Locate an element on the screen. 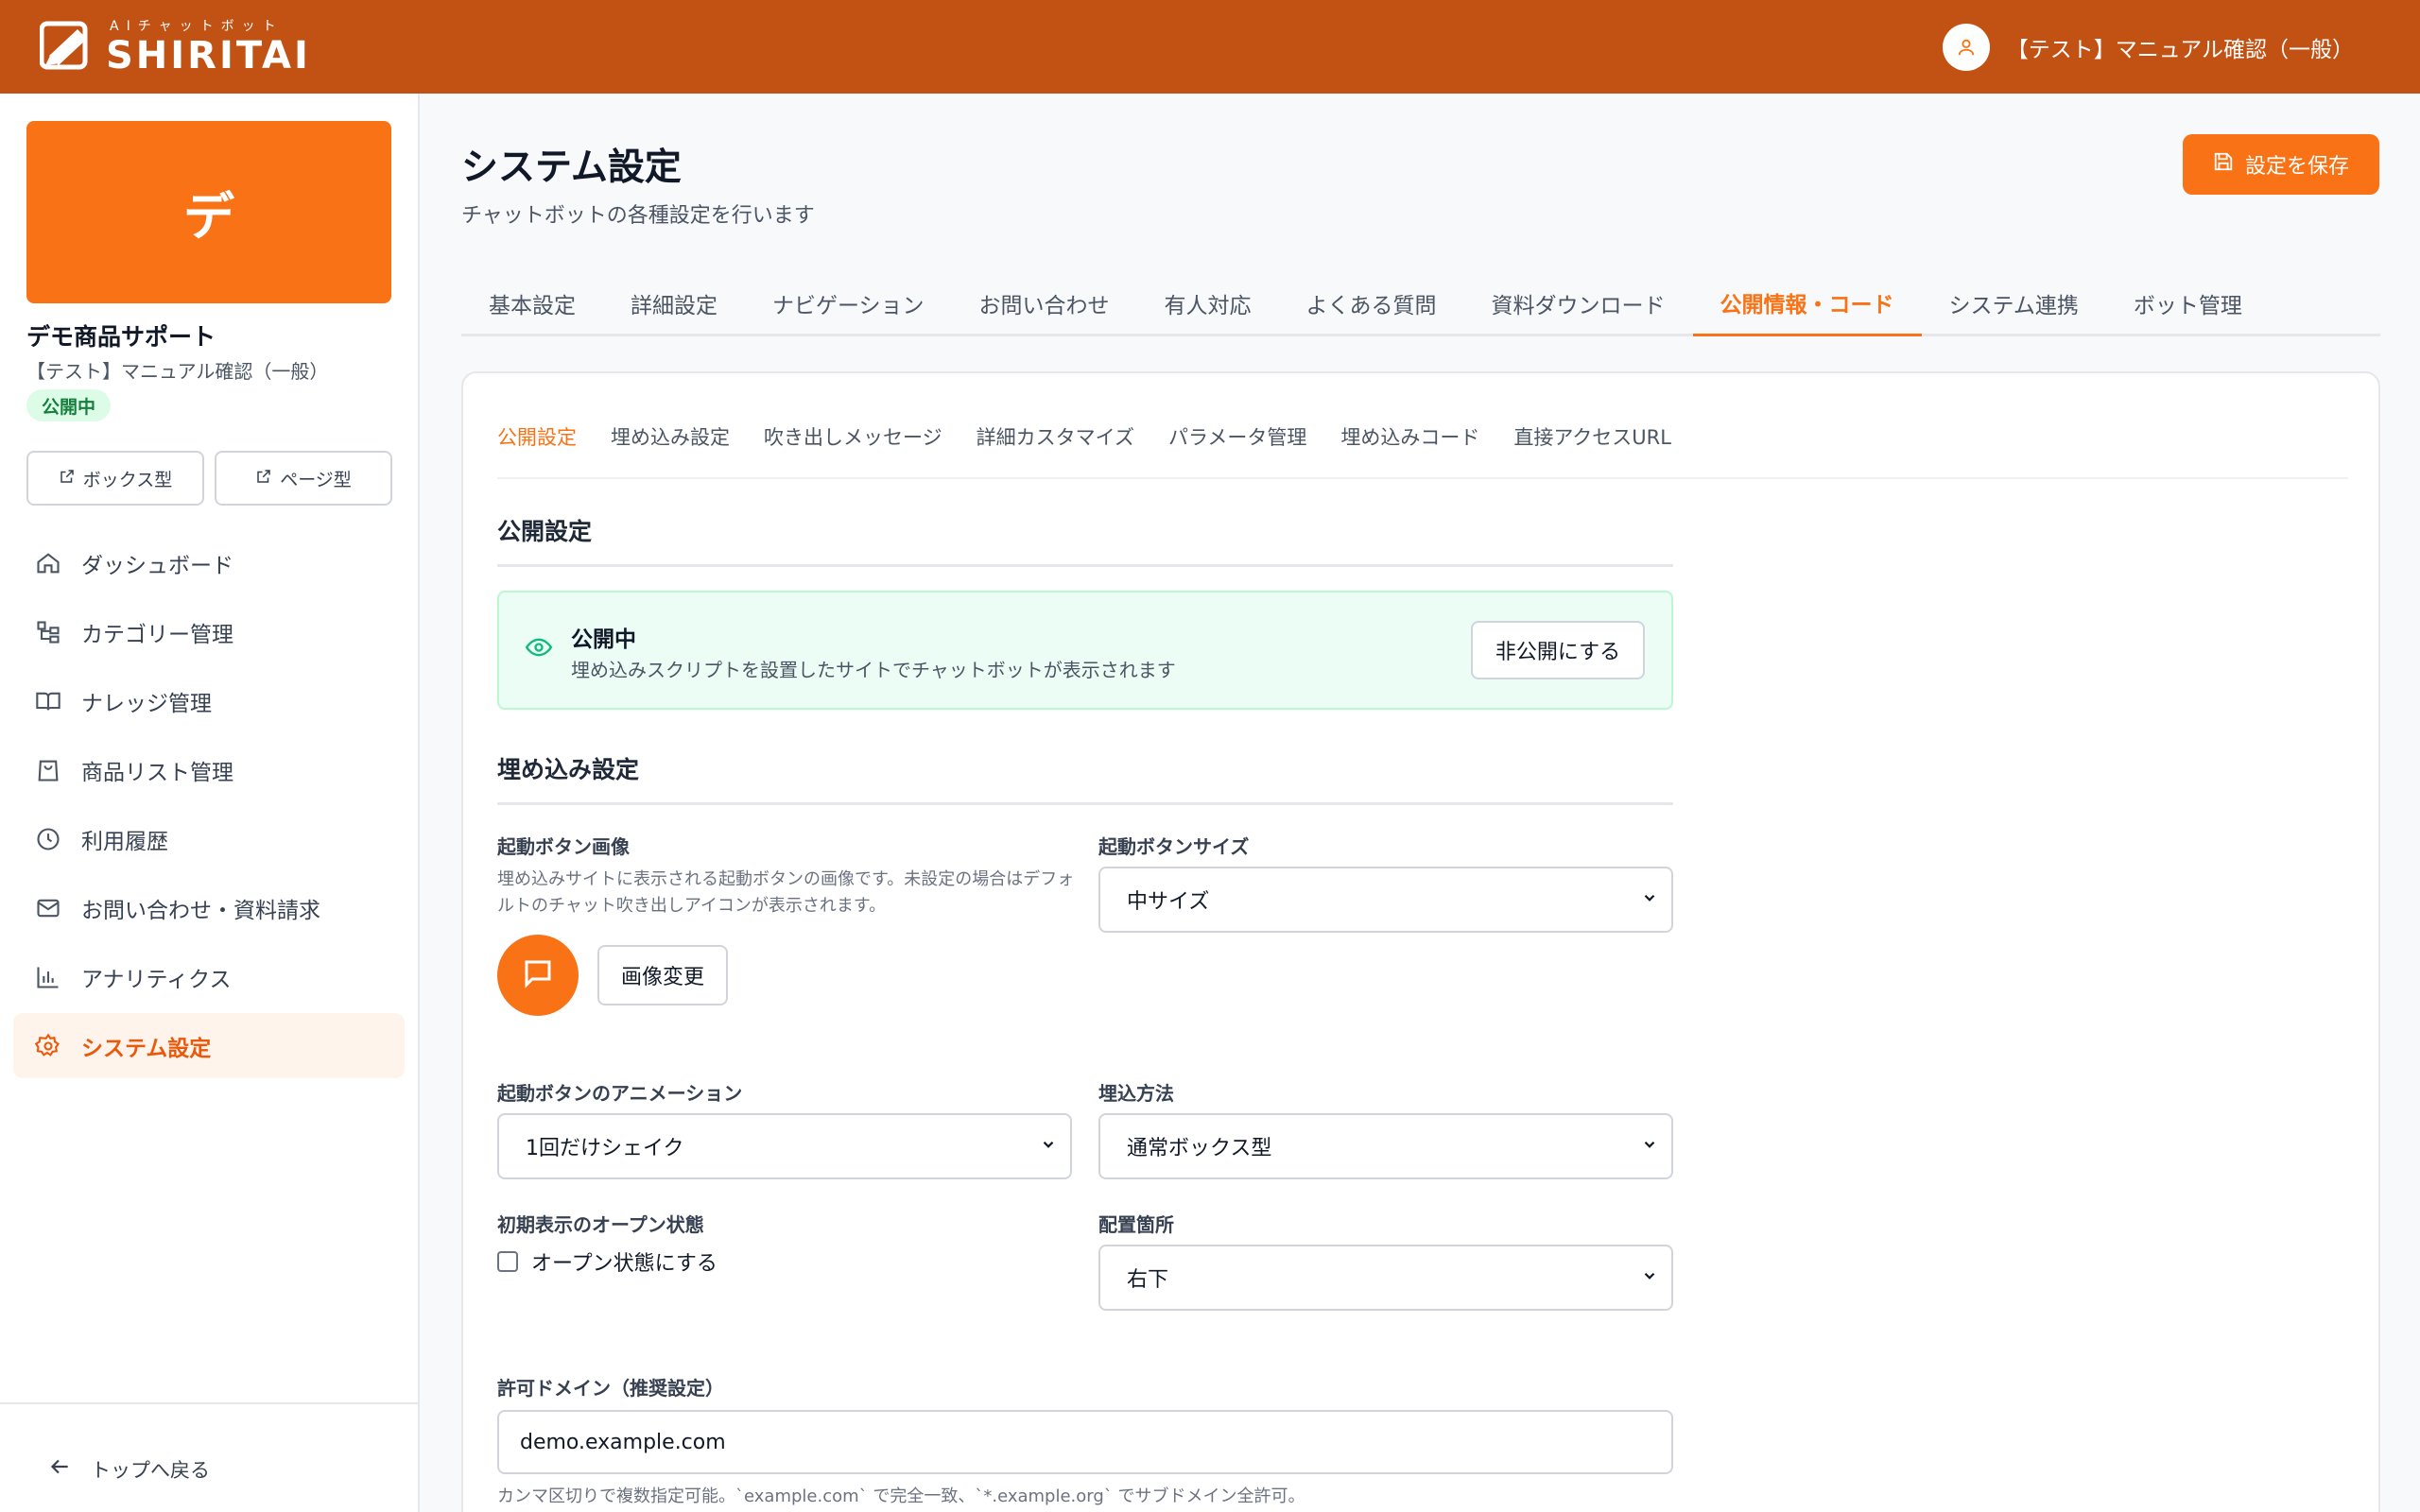  save-icon is located at coordinates (2224, 164).